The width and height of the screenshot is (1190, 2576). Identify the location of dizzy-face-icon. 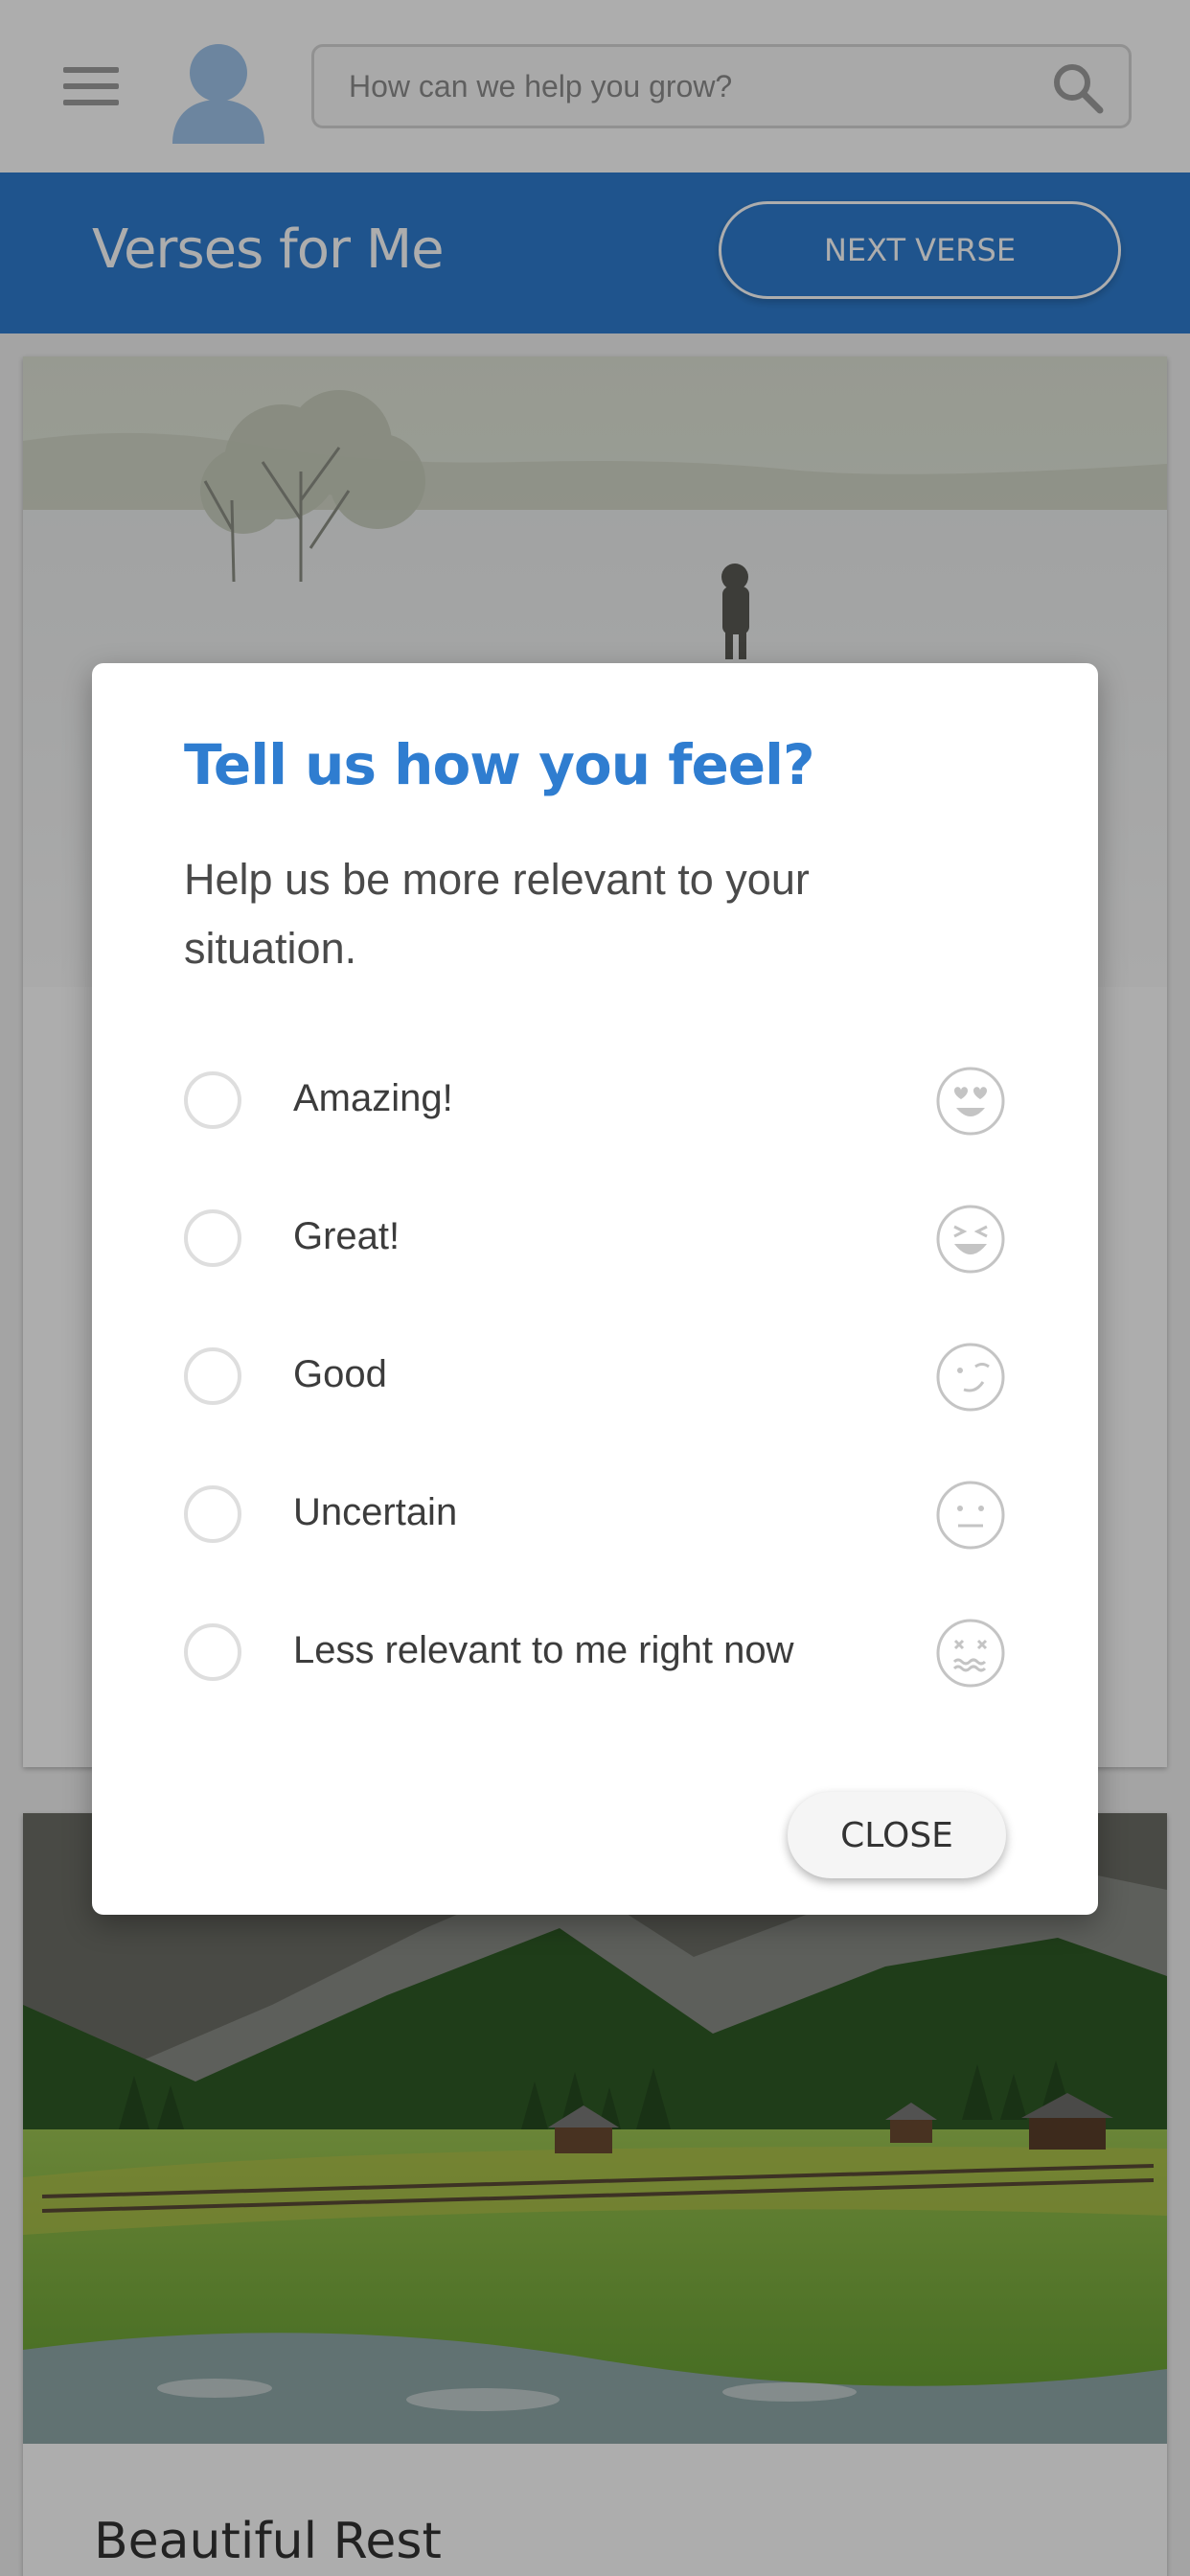
(971, 1653).